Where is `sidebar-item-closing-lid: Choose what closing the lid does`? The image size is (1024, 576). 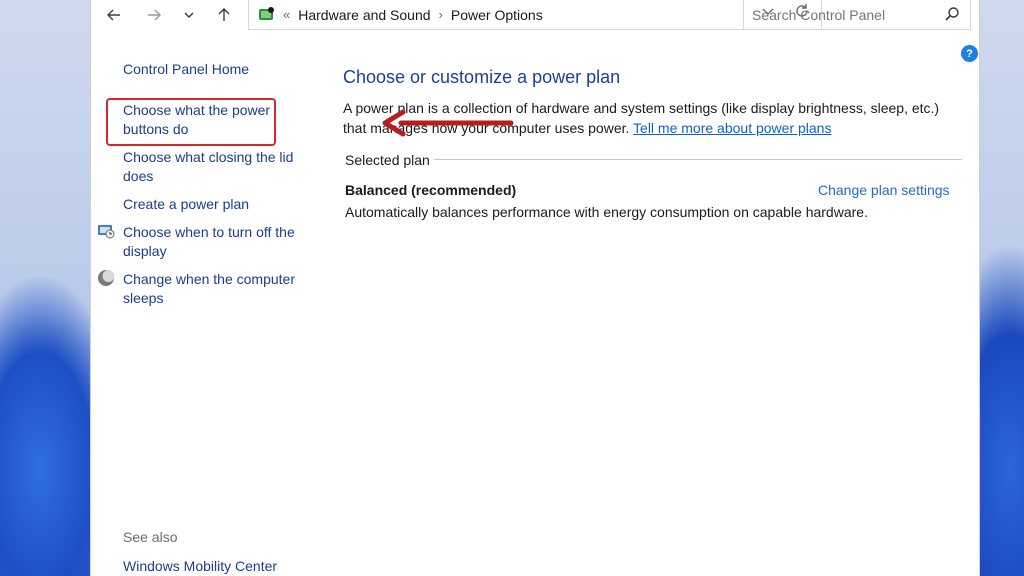
sidebar-item-closing-lid: Choose what closing the lid does is located at coordinates (210, 167).